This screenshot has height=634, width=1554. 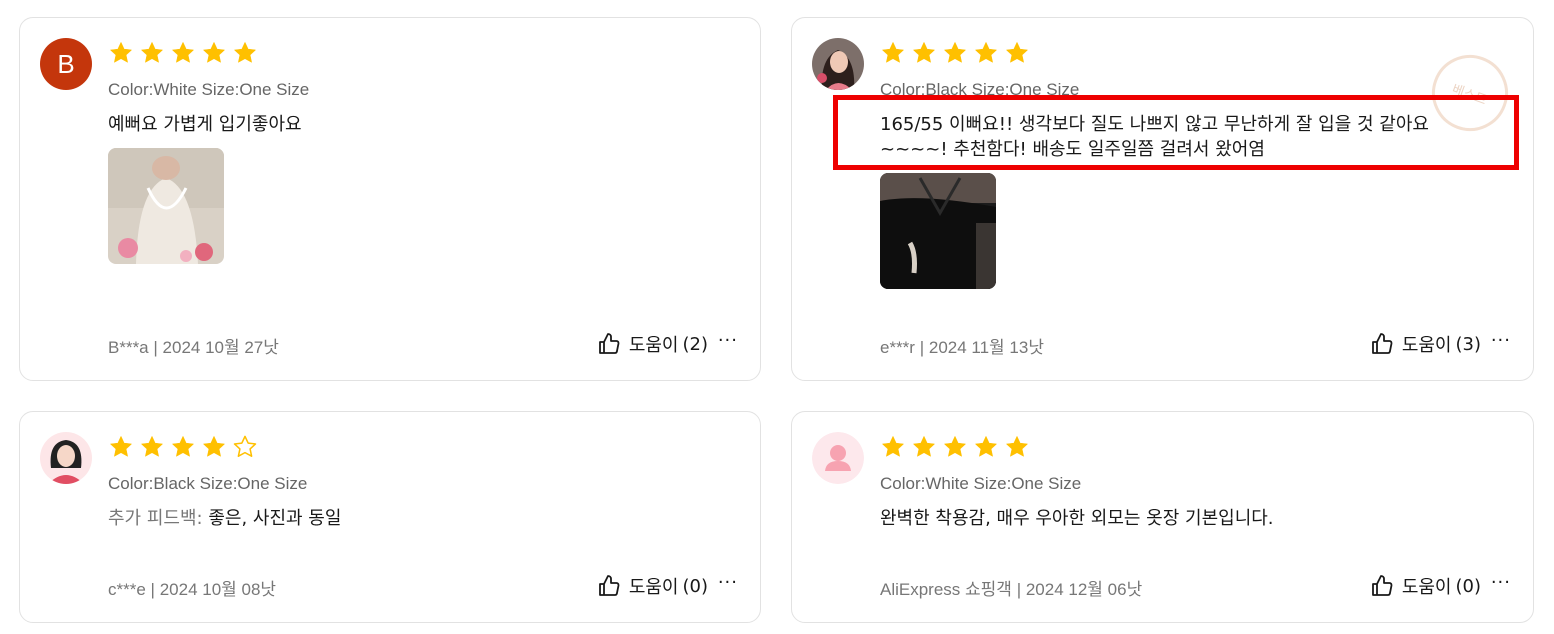 I want to click on review-text: 추가 피드백: 좋은, 사진과 동일, so click(x=224, y=518).